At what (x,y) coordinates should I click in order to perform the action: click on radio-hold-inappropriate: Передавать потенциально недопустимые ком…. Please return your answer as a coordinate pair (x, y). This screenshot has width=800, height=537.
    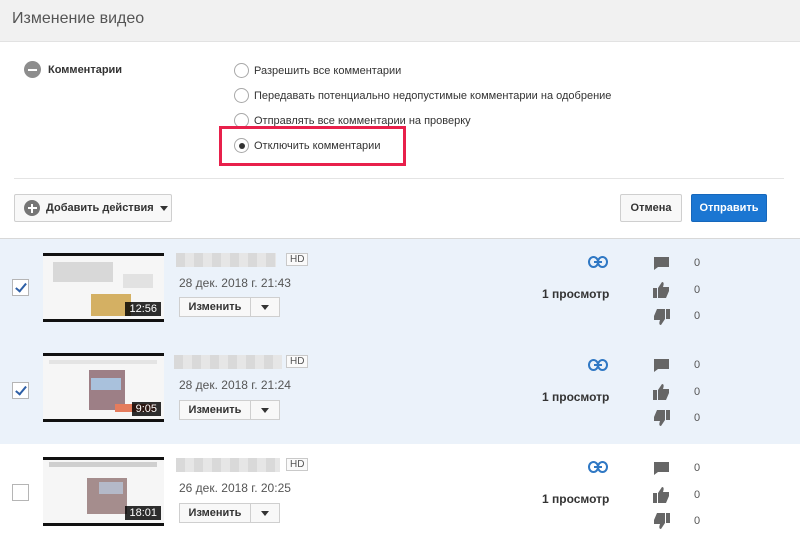
    Looking at the image, I should click on (422, 95).